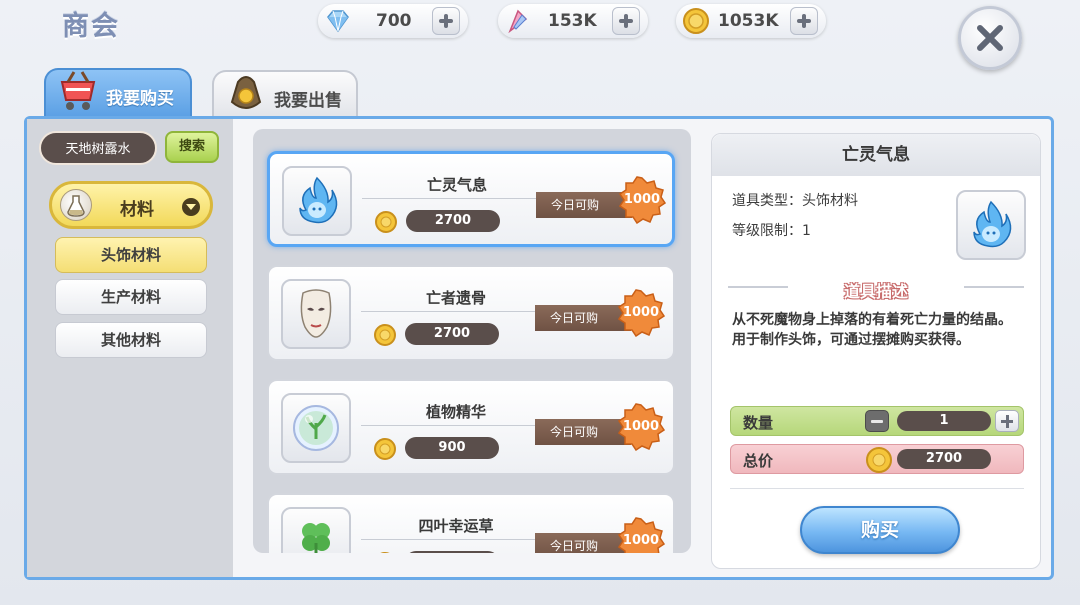 This screenshot has height=605, width=1080. What do you see at coordinates (944, 421) in the screenshot?
I see `quantity-stepper: 1` at bounding box center [944, 421].